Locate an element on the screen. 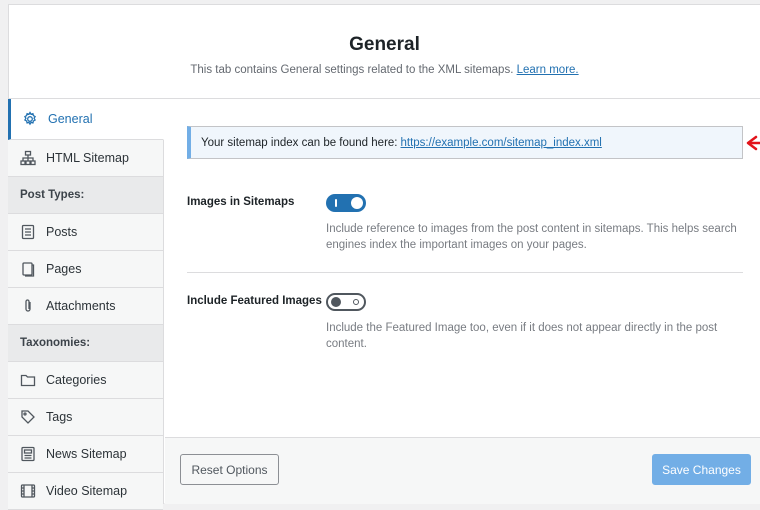 The image size is (760, 510). reset-options-button: Reset Options is located at coordinates (229, 469).